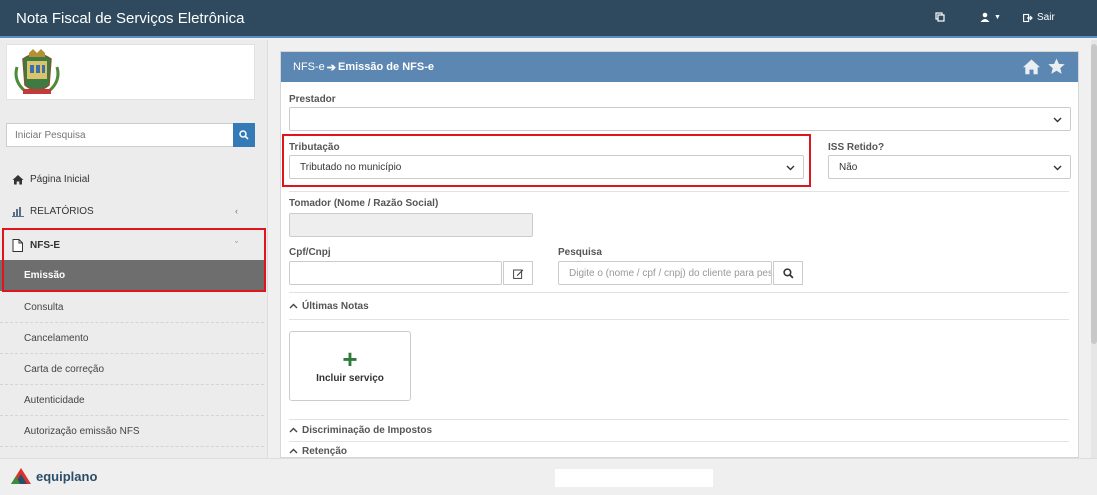  Describe the element at coordinates (132, 431) in the screenshot. I see `sidebar-subitem-autorizacao: Autorização emissão NFS` at that location.